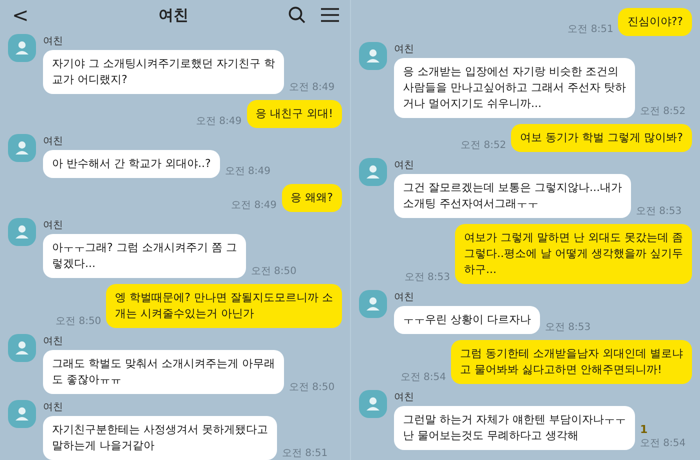  Describe the element at coordinates (160, 438) in the screenshot. I see `message-bubble: 자기친구분한테는 사정생겨서 못하게됐다고 말하는게 나을거같아` at that location.